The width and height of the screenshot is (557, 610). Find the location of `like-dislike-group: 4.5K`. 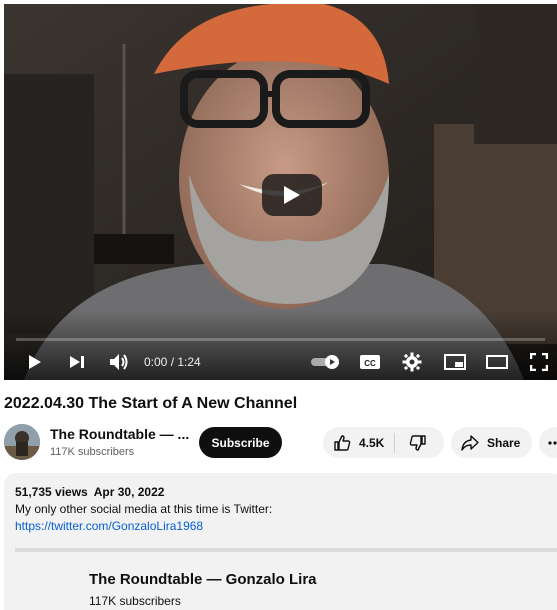

like-dislike-group: 4.5K is located at coordinates (383, 442).